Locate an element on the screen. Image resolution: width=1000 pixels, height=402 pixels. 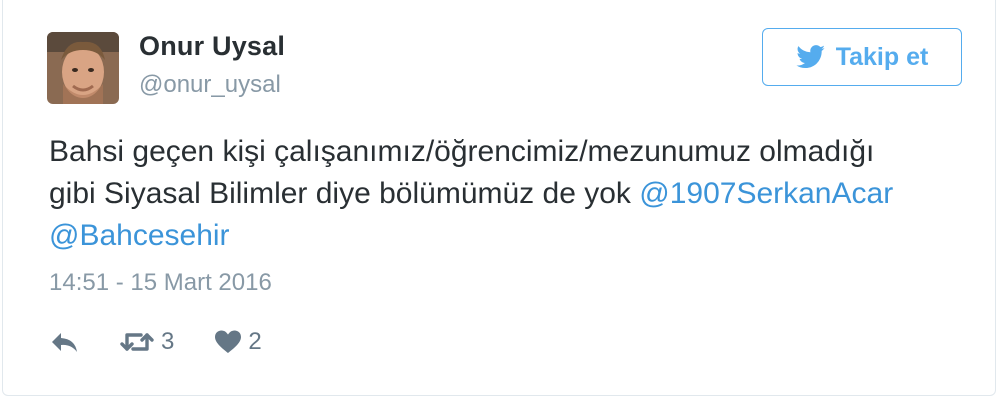
twitter-bird-icon is located at coordinates (811, 57).